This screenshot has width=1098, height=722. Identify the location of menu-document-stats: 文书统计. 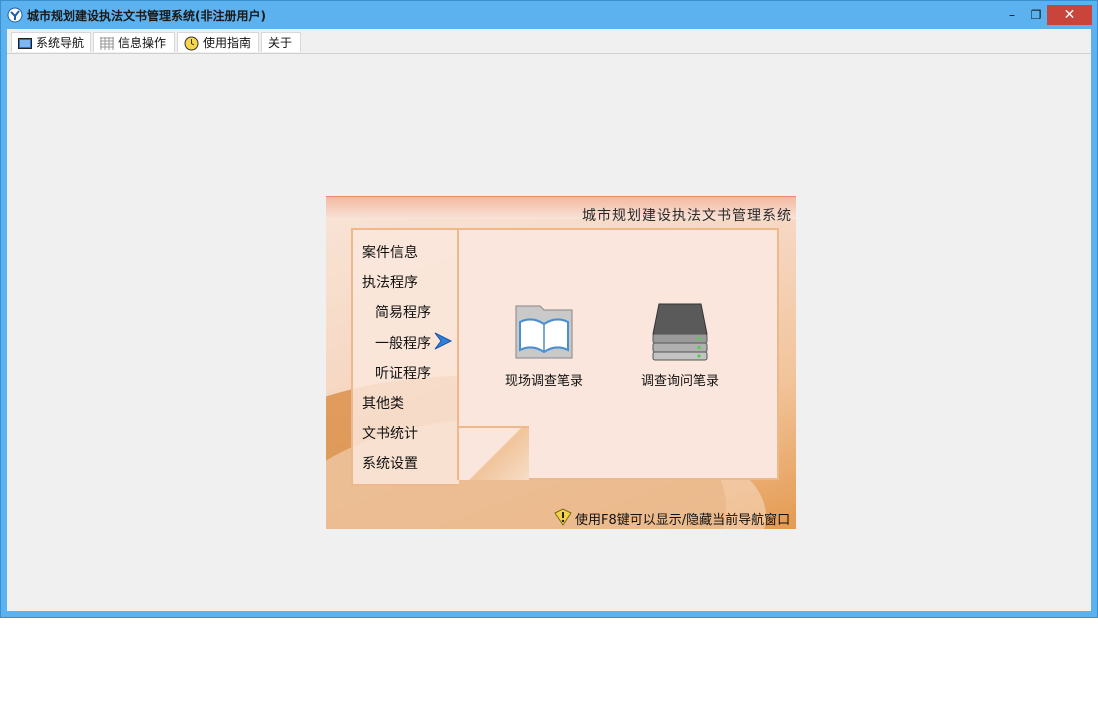
(390, 433).